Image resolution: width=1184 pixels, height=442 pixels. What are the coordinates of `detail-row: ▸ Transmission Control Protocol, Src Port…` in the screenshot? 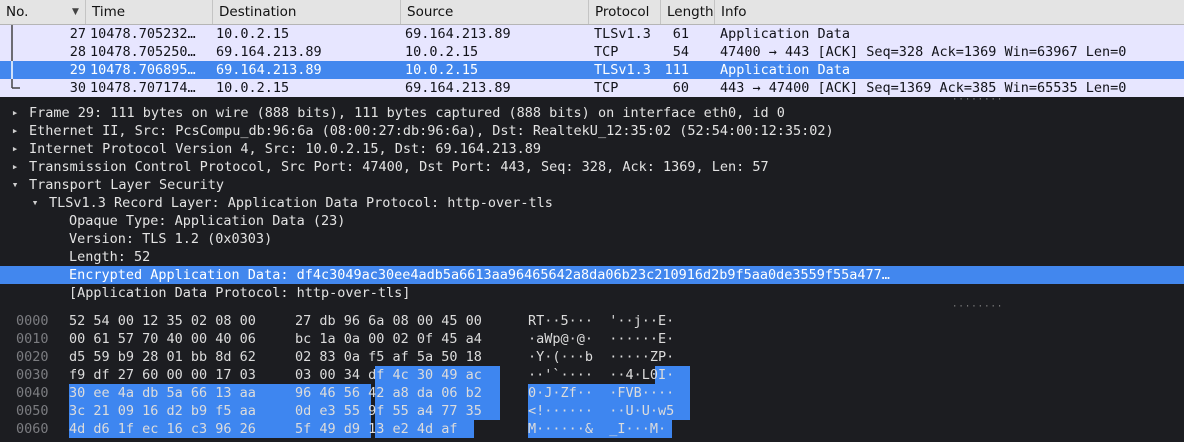 It's located at (592, 167).